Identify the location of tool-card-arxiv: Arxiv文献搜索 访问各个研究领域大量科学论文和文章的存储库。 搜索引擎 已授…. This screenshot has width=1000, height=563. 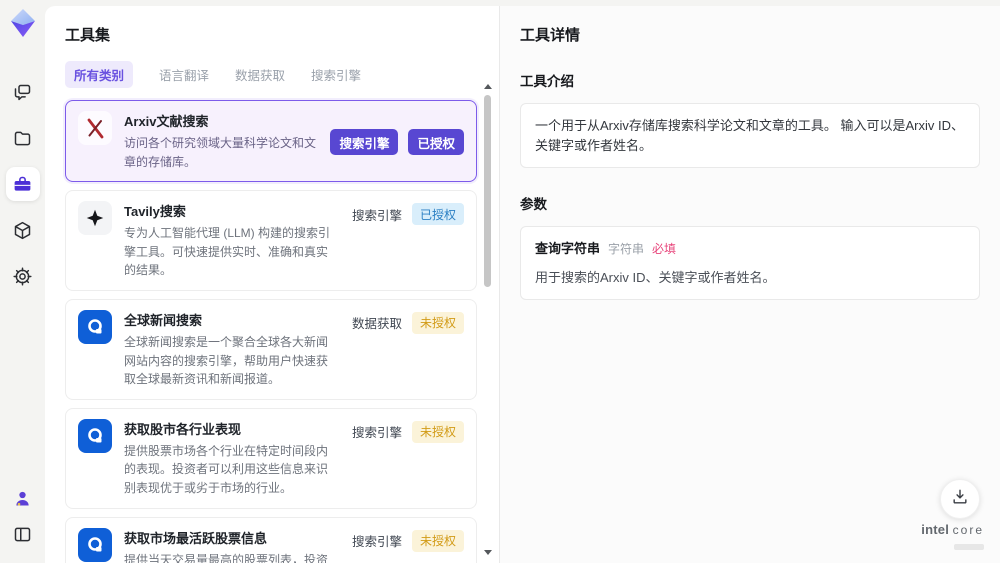
(271, 141).